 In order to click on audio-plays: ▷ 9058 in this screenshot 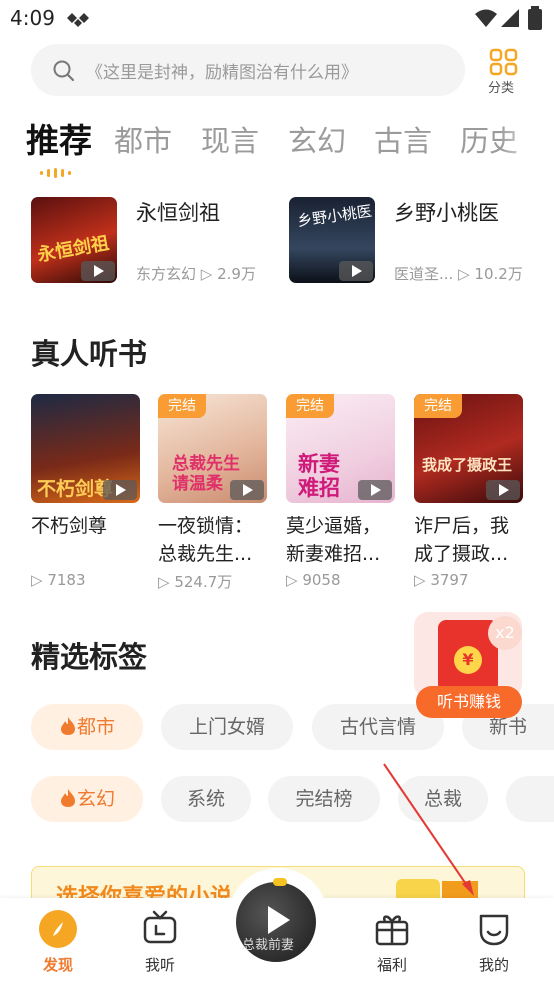, I will do `click(313, 580)`.